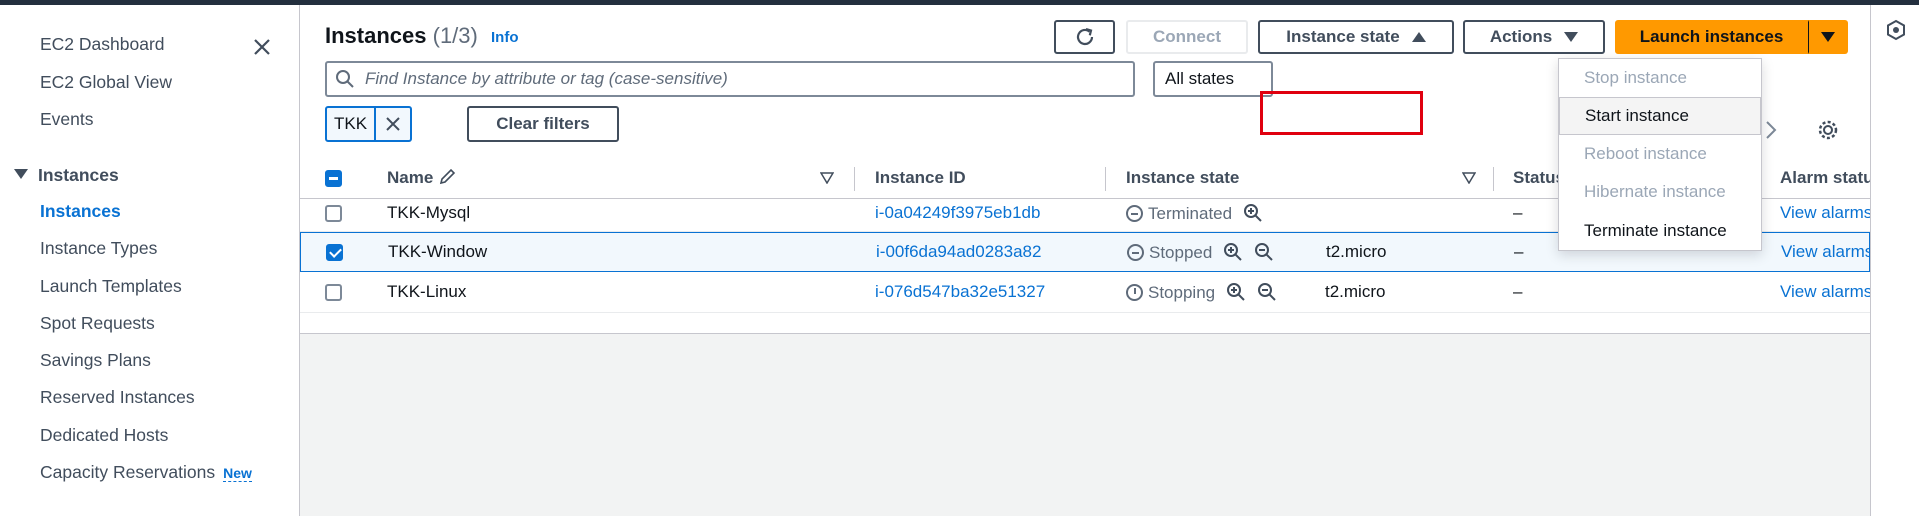  Describe the element at coordinates (1187, 37) in the screenshot. I see `connect-button: Connect` at that location.